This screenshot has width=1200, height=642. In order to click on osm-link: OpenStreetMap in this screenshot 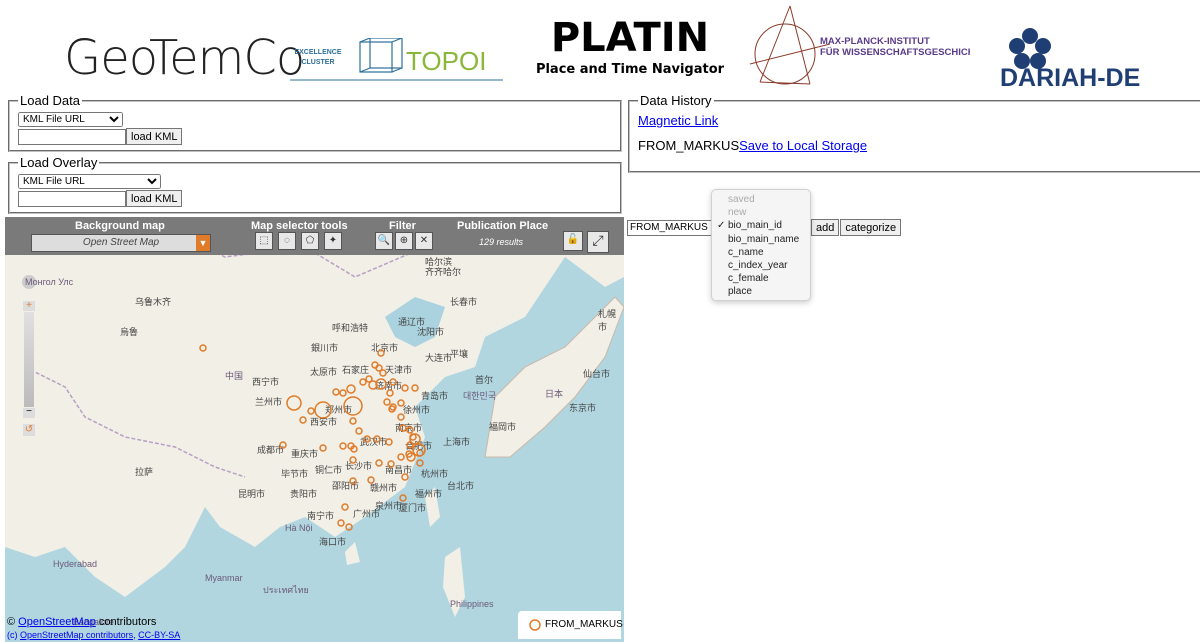, I will do `click(57, 622)`.